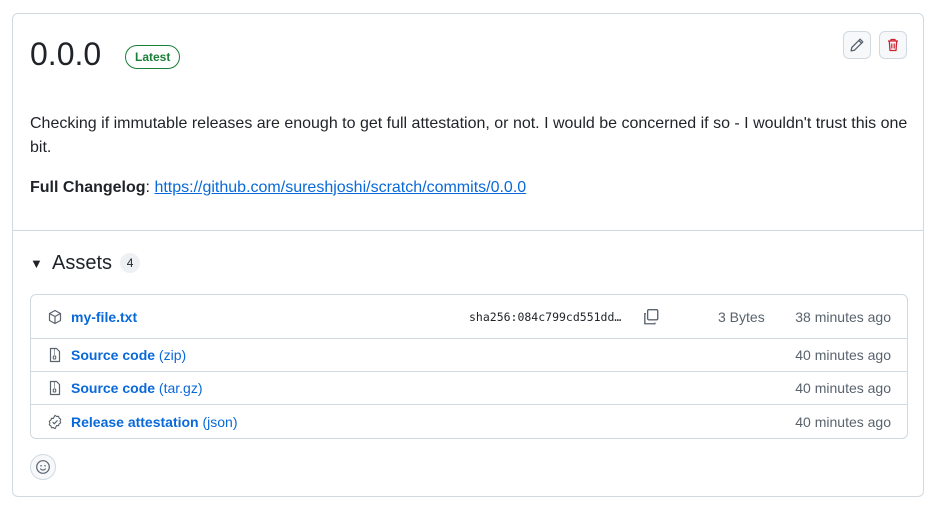 The width and height of the screenshot is (934, 512). I want to click on delete-button, so click(893, 45).